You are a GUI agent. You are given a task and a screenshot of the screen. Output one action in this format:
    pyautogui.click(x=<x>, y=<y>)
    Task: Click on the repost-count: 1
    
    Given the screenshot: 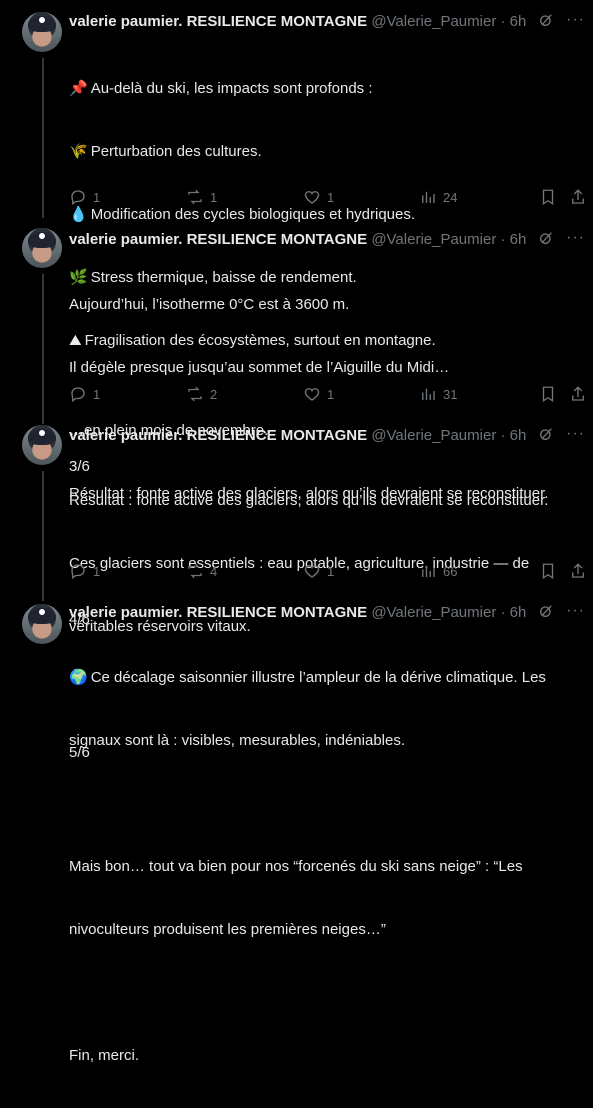 What is the action you would take?
    pyautogui.click(x=214, y=197)
    